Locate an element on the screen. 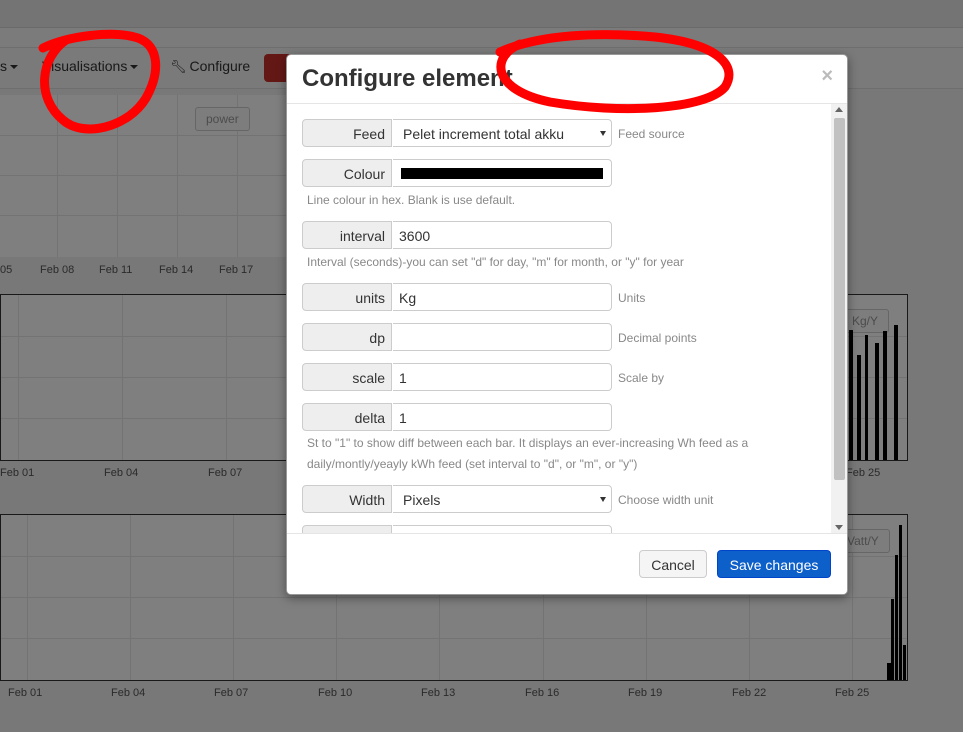 This screenshot has width=963, height=732. colour-swatch is located at coordinates (502, 173).